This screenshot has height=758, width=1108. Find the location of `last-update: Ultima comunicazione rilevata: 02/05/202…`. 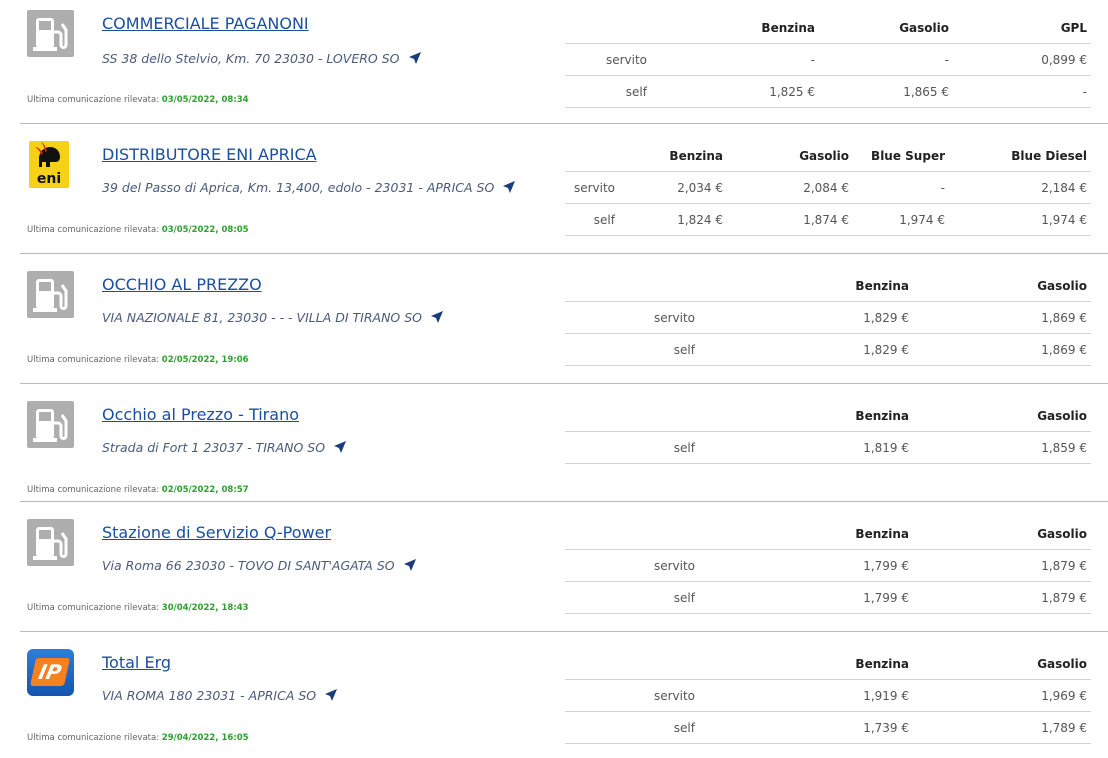

last-update: Ultima comunicazione rilevata: 02/05/202… is located at coordinates (138, 490).